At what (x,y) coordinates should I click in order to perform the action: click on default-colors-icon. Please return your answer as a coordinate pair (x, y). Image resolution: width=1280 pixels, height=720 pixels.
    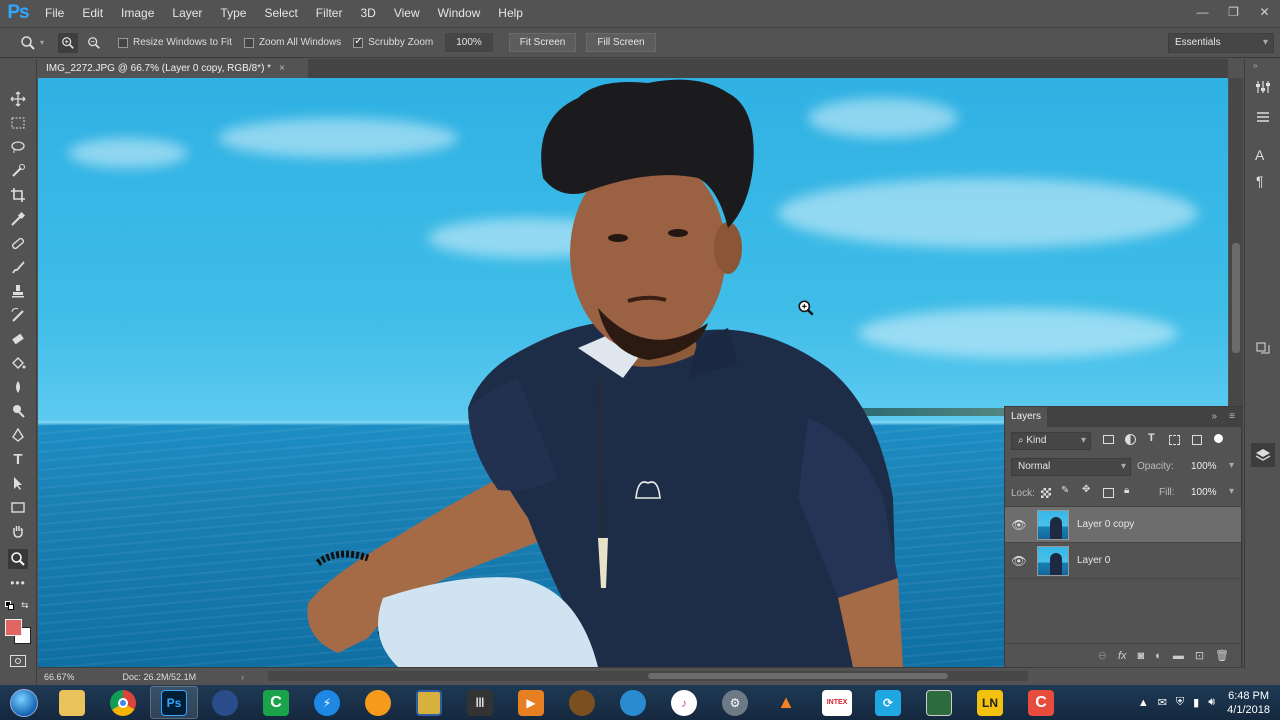
    Looking at the image, I should click on (9, 605).